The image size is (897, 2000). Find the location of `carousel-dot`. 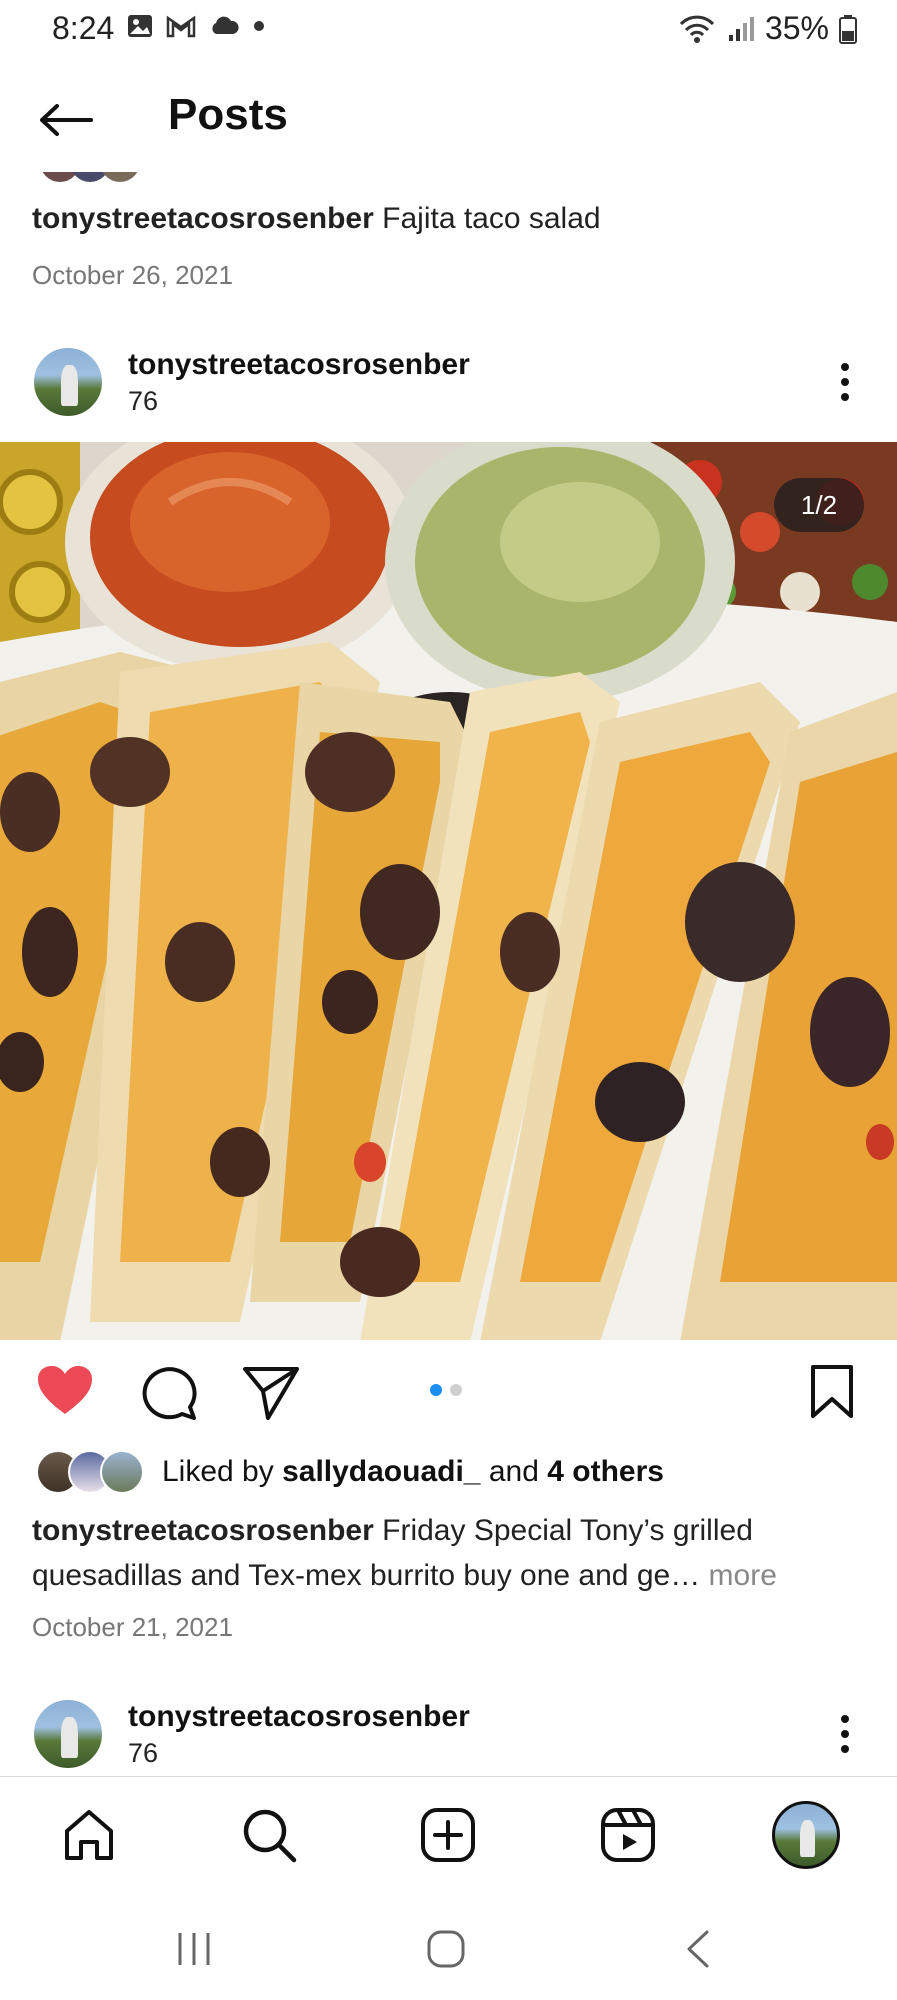

carousel-dot is located at coordinates (456, 1390).